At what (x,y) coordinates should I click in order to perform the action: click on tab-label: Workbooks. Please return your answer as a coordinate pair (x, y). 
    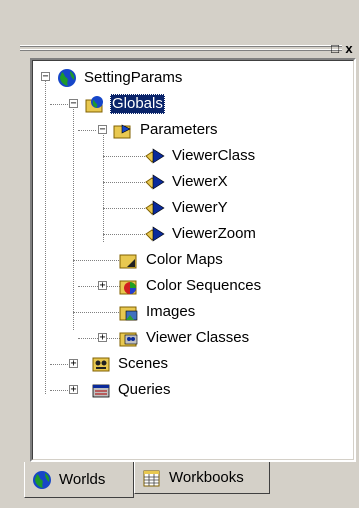
    Looking at the image, I should click on (206, 477).